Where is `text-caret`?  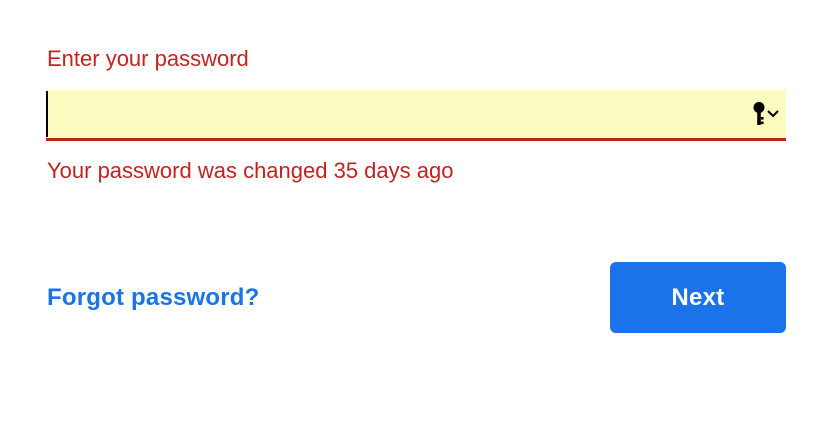 text-caret is located at coordinates (47, 114).